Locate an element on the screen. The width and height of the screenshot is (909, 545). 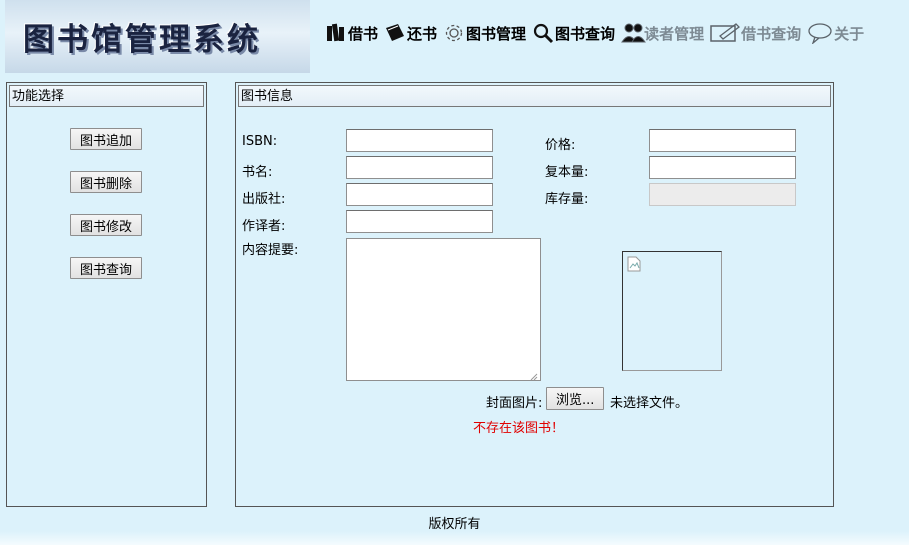
nav-return: 还书 is located at coordinates (410, 33).